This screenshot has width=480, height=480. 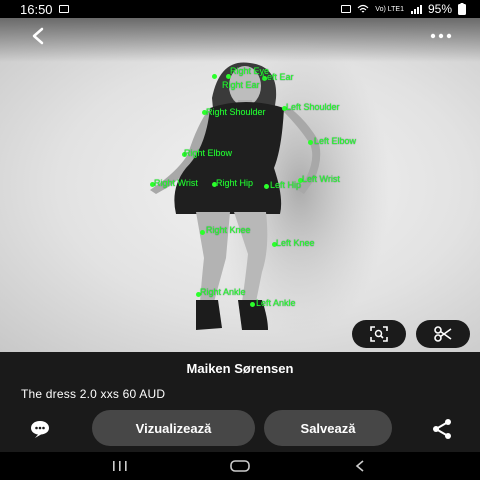 I want to click on comment-button, so click(x=40, y=429).